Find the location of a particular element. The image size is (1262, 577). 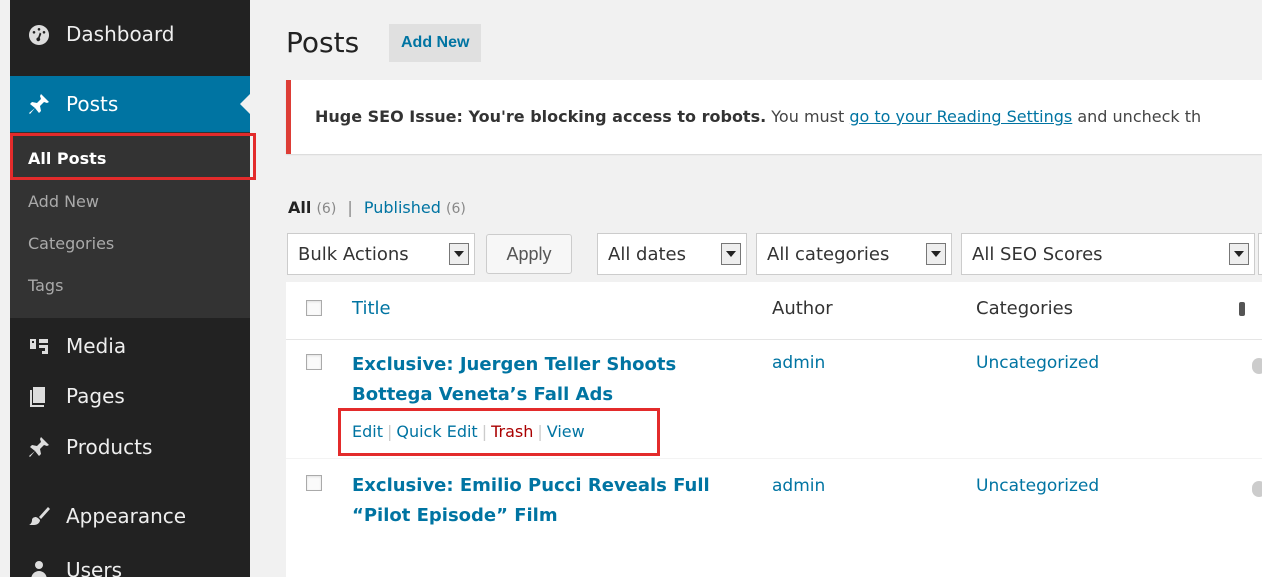

view-link: View is located at coordinates (566, 431).